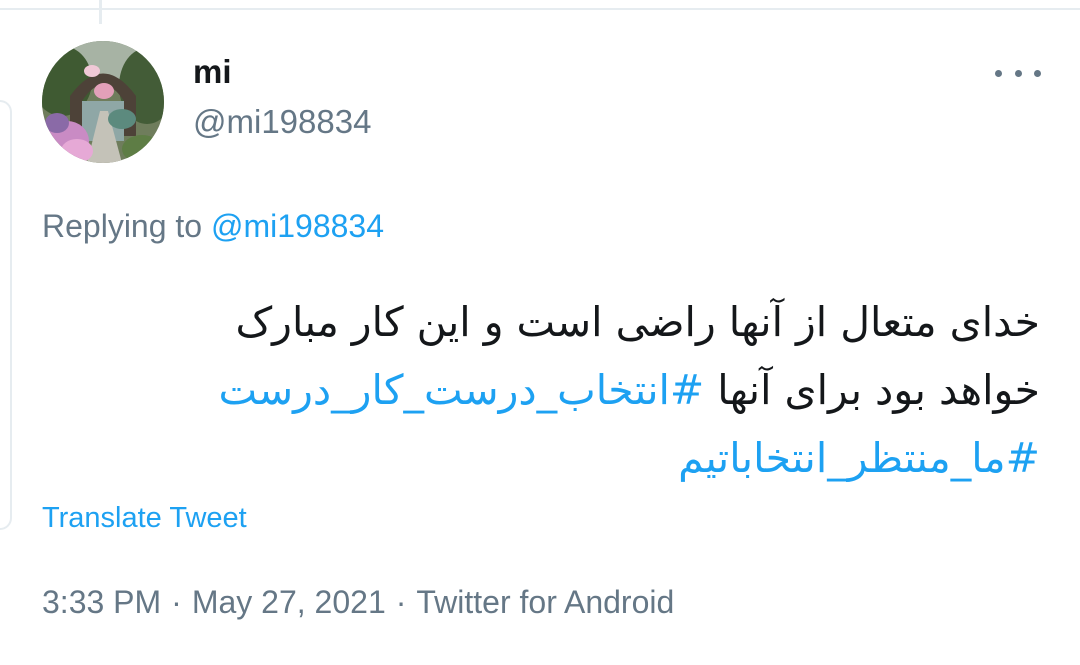 The height and width of the screenshot is (665, 1080). Describe the element at coordinates (462, 390) in the screenshot. I see `hashtag-link-1: #انتخاب_درست_کار_درست` at that location.